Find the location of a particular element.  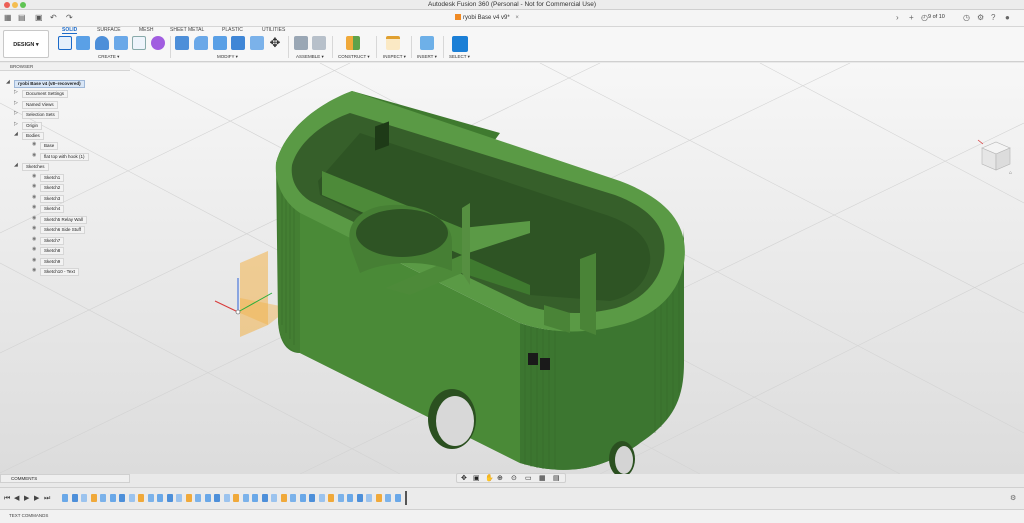

tree-item-sketches: Sketches is located at coordinates (35, 166).